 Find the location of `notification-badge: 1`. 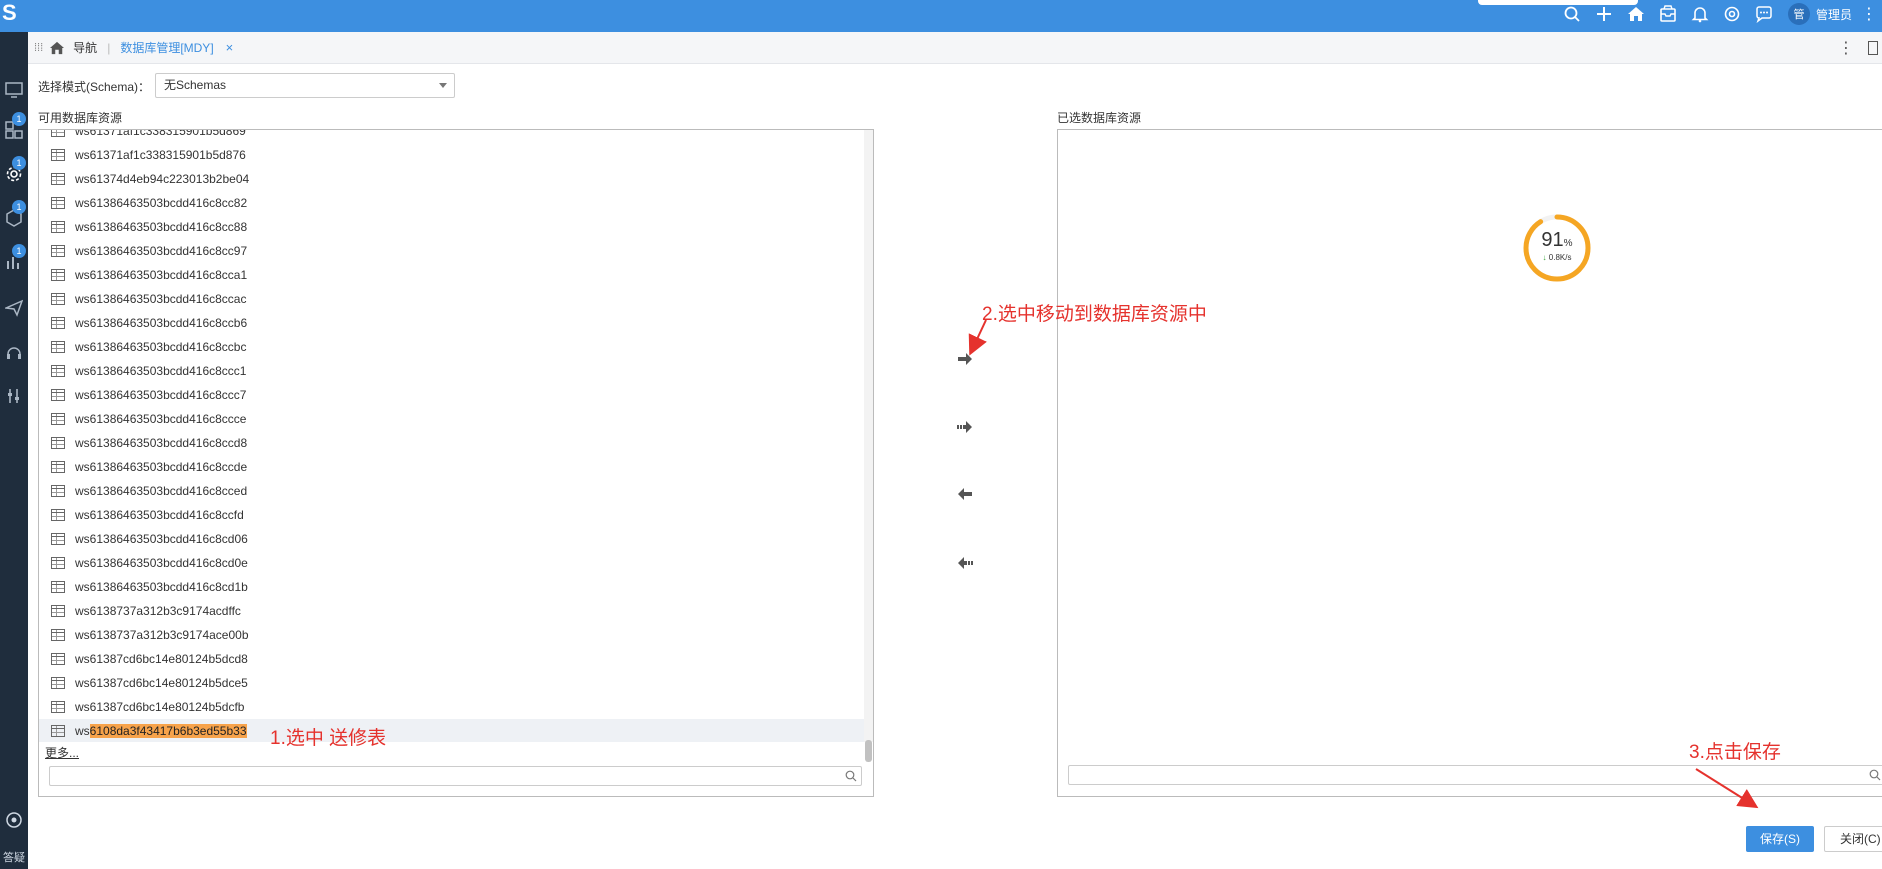

notification-badge: 1 is located at coordinates (19, 251).